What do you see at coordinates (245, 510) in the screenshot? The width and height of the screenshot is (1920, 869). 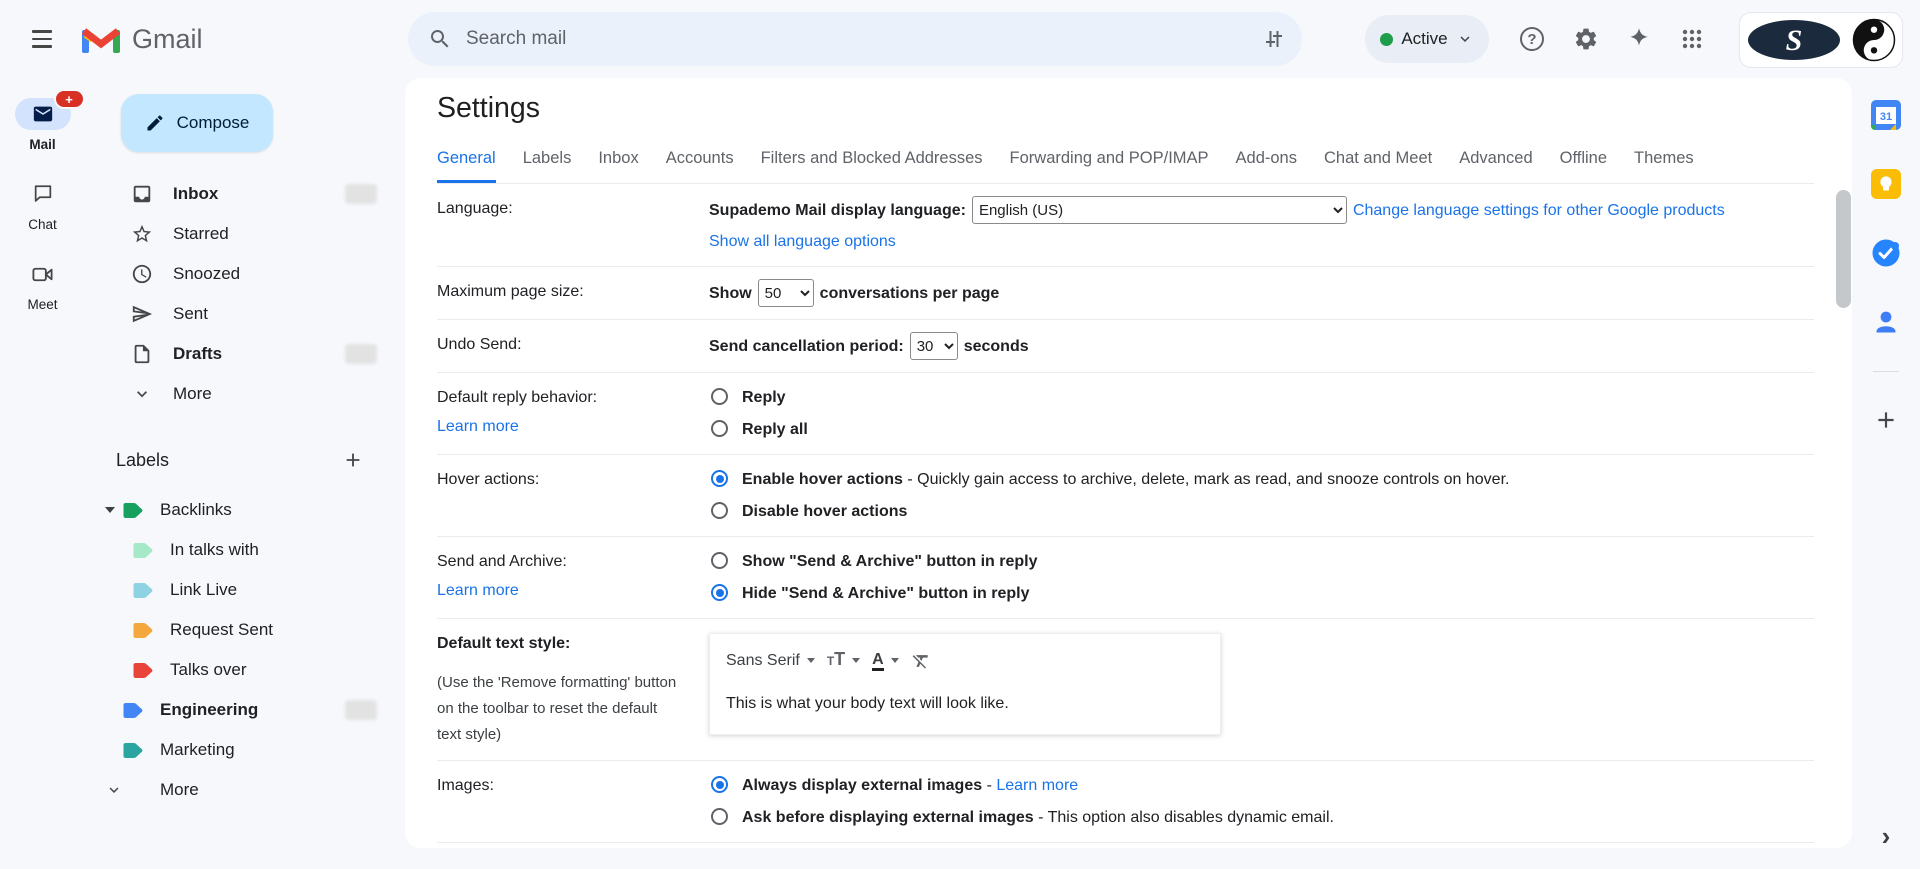 I see `label-row-backlinks: Backlinks` at bounding box center [245, 510].